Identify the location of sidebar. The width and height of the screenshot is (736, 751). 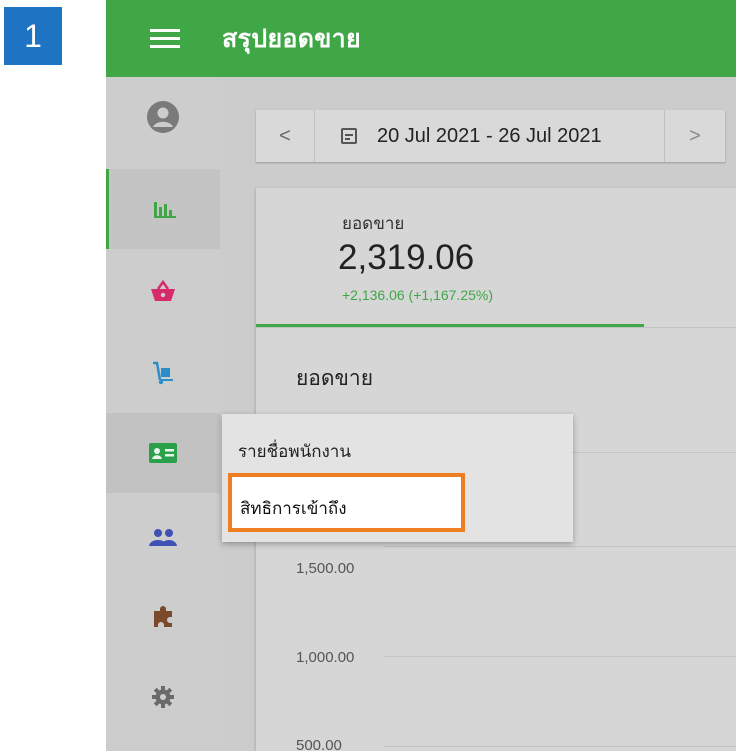
(163, 414).